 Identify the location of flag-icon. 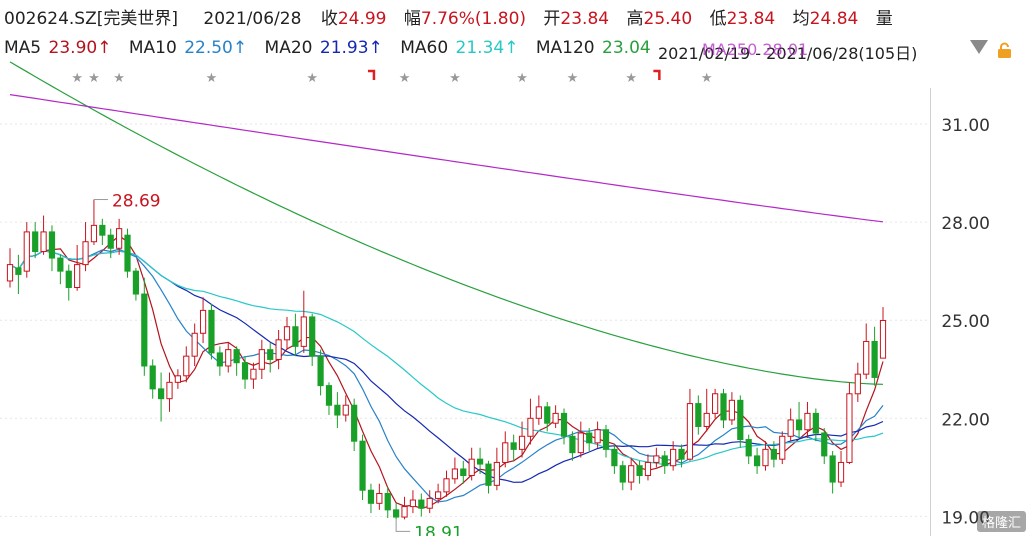
(657, 74).